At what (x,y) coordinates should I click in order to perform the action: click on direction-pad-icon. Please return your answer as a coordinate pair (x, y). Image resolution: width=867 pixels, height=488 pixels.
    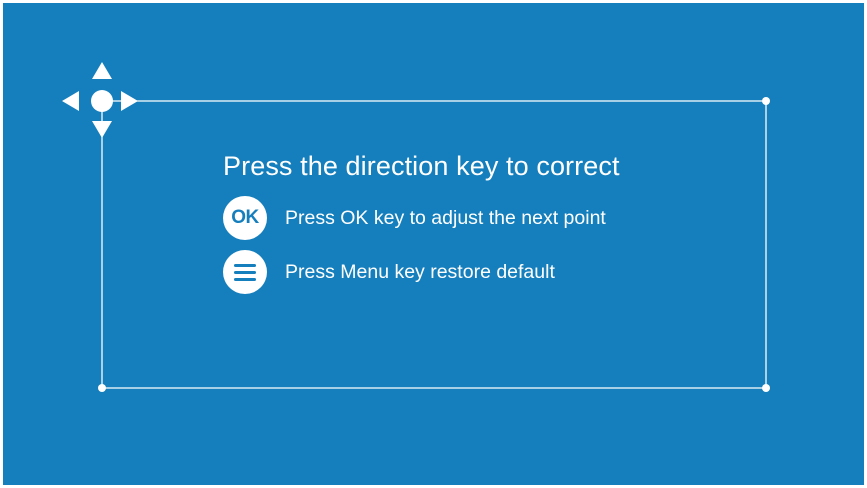
    Looking at the image, I should click on (100, 100).